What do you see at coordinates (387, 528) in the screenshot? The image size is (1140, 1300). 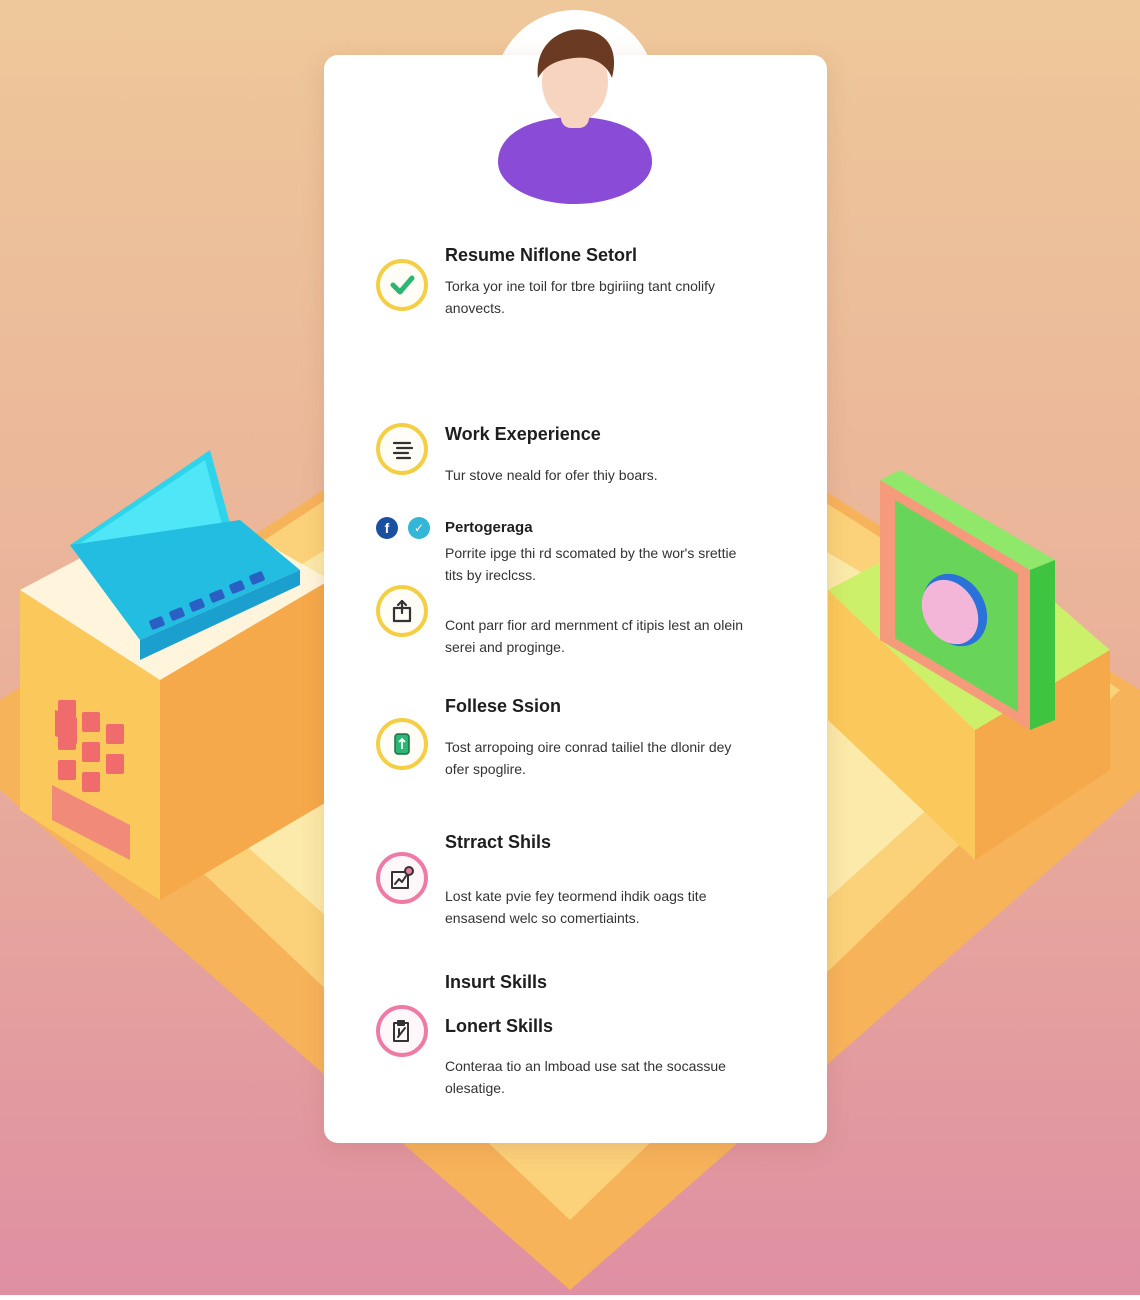 I see `facebook-icon: f` at bounding box center [387, 528].